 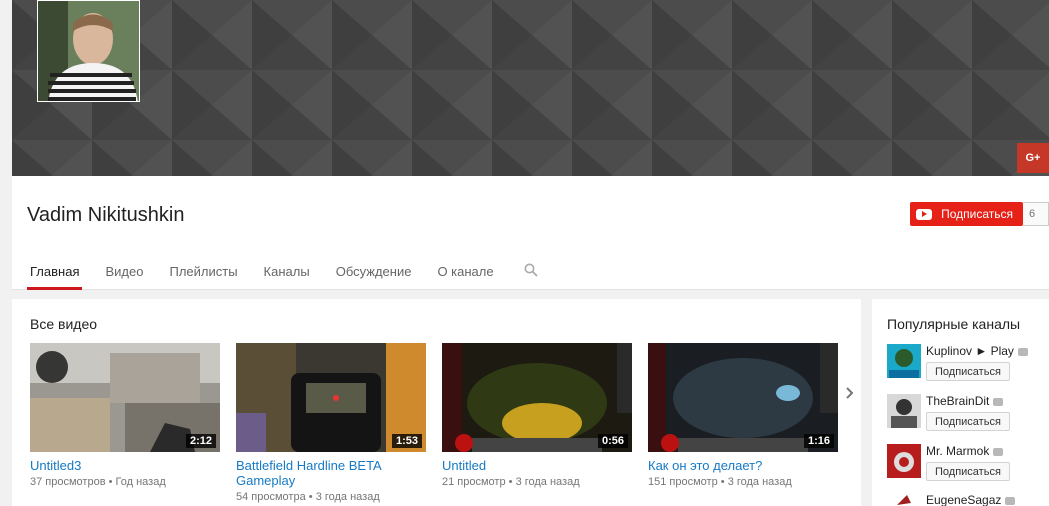 I want to click on tab-home: Главная, so click(x=55, y=272).